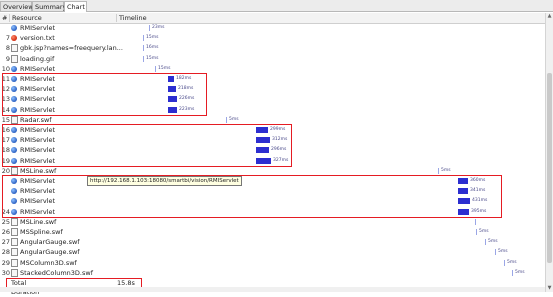 The image size is (553, 297). I want to click on resource-name: RMIServlet, so click(38, 28).